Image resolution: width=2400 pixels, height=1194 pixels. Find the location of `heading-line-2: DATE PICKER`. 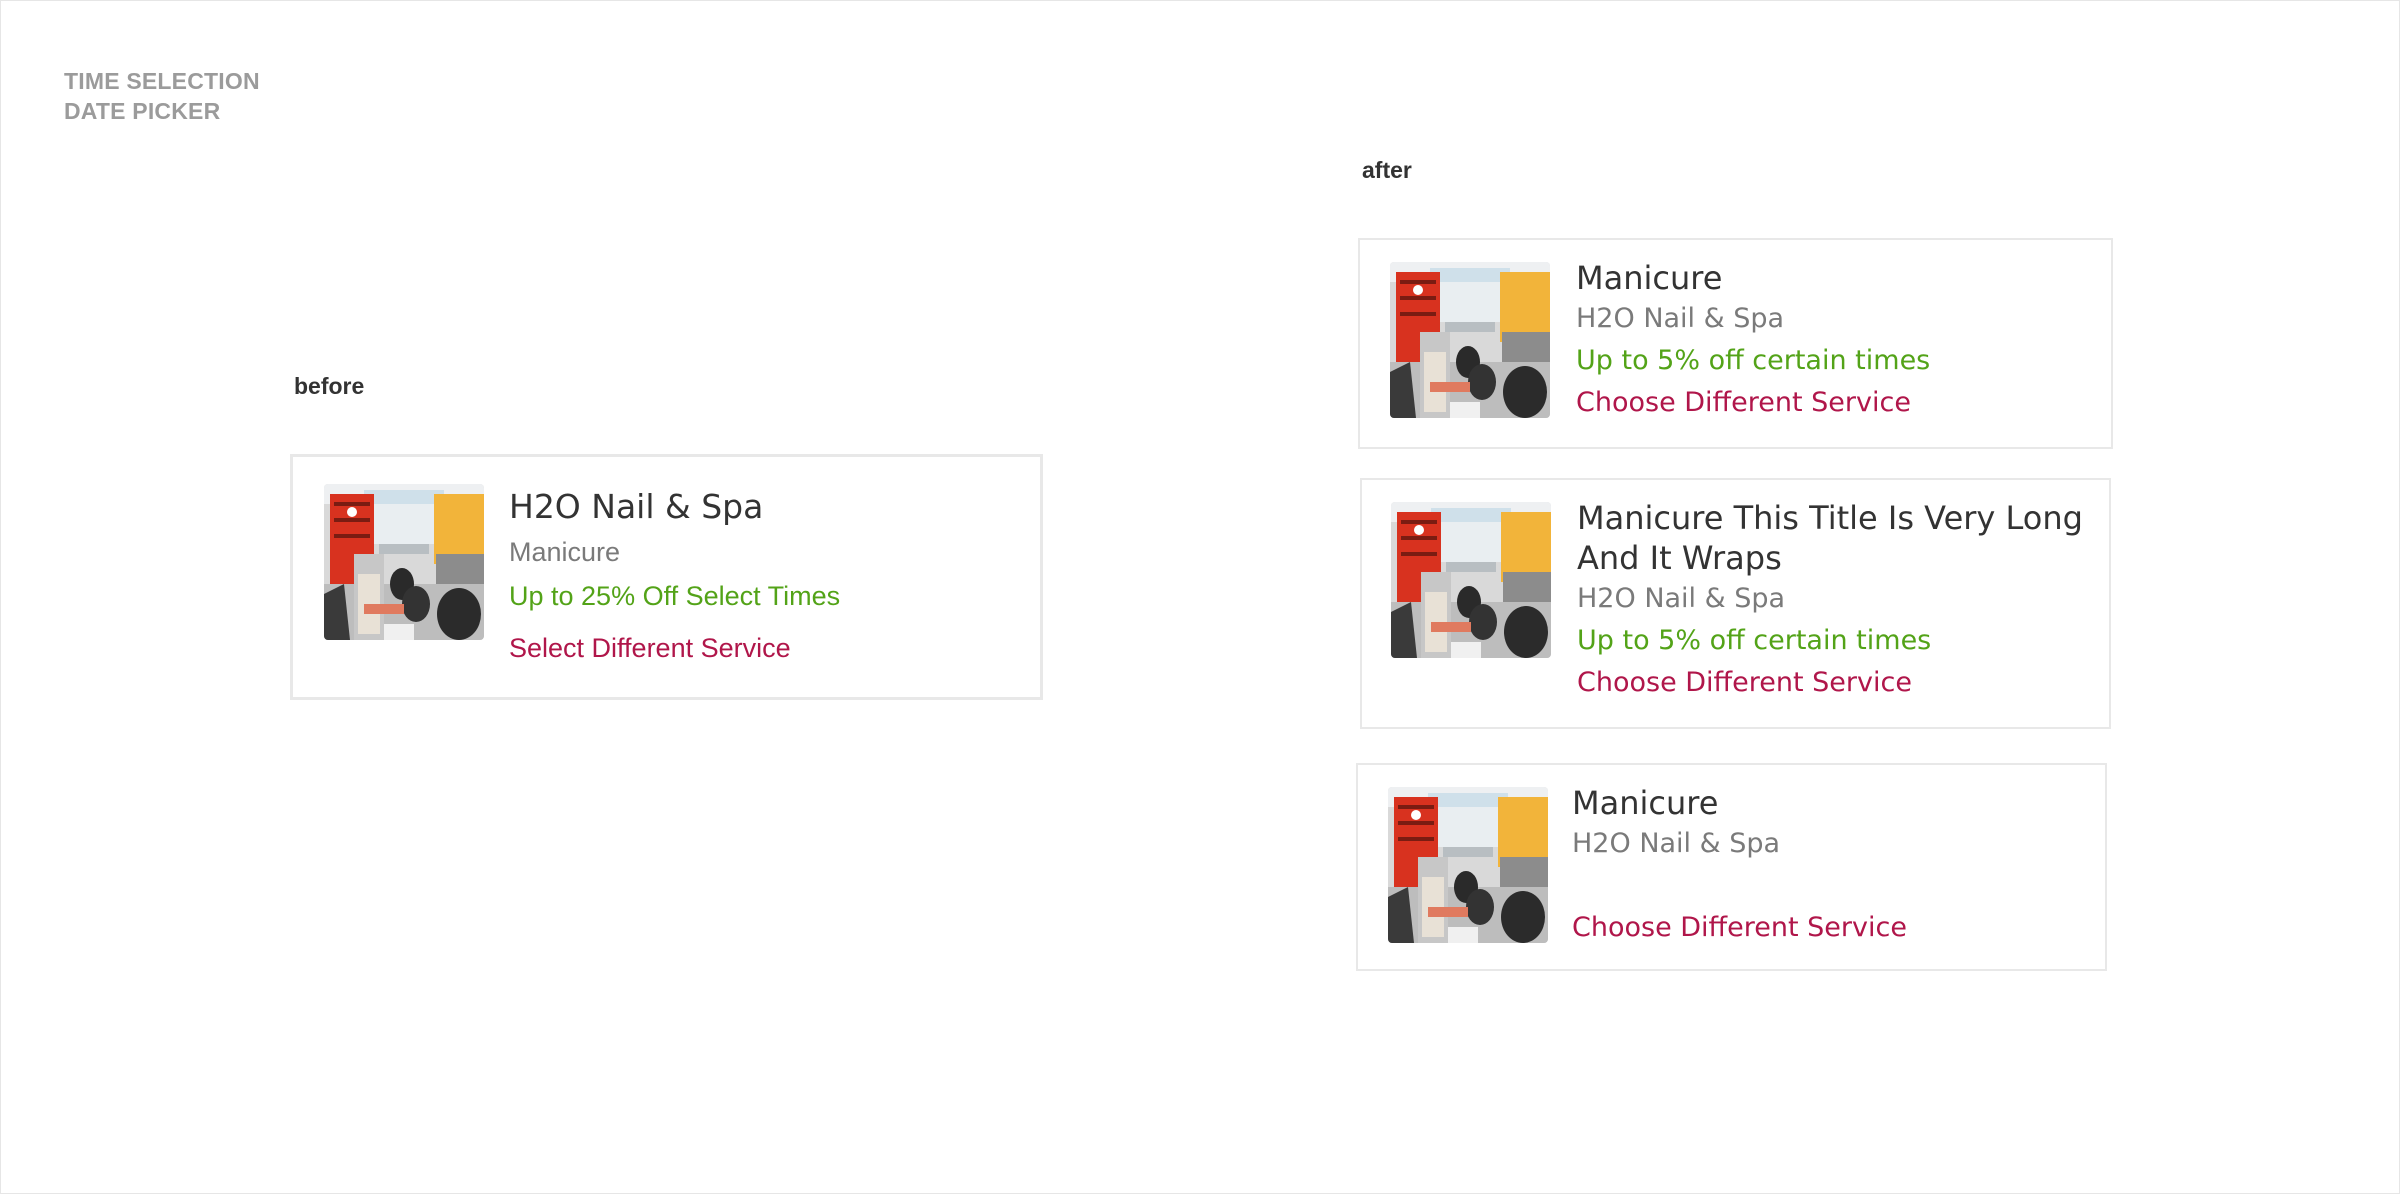

heading-line-2: DATE PICKER is located at coordinates (142, 111).